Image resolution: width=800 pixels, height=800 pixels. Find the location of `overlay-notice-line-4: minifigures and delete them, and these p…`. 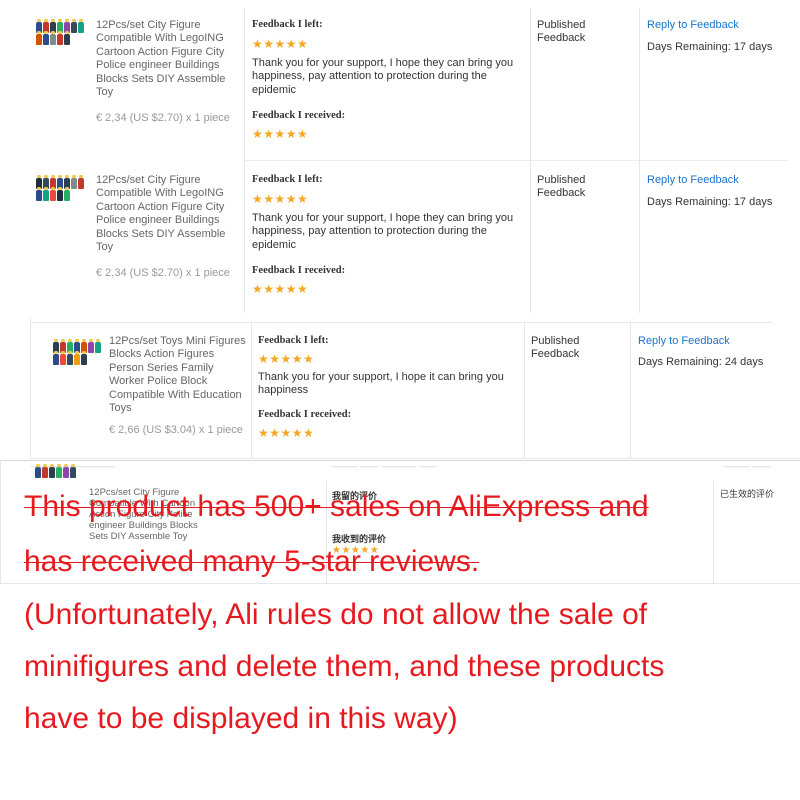

overlay-notice-line-4: minifigures and delete them, and these p… is located at coordinates (344, 666).